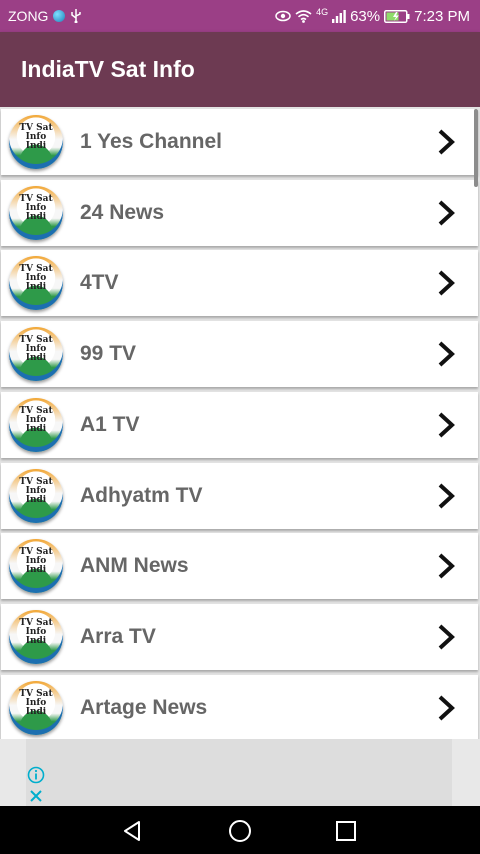 The width and height of the screenshot is (480, 854). I want to click on channel-row: TV Sat Info Indi Arra TV, so click(239, 636).